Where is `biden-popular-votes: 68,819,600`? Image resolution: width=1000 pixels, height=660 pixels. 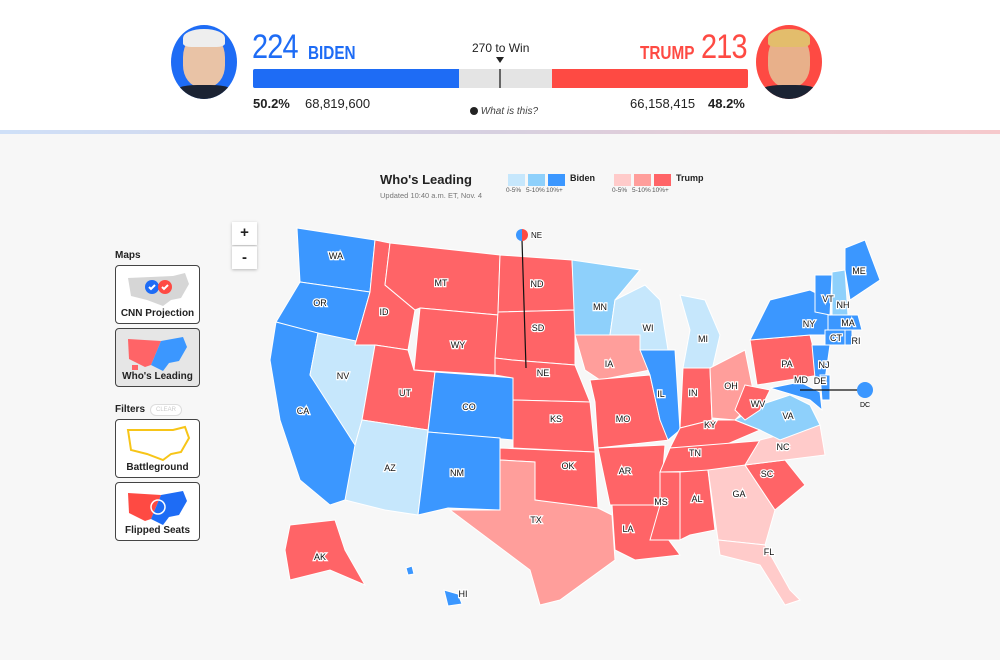
biden-popular-votes: 68,819,600 is located at coordinates (338, 103).